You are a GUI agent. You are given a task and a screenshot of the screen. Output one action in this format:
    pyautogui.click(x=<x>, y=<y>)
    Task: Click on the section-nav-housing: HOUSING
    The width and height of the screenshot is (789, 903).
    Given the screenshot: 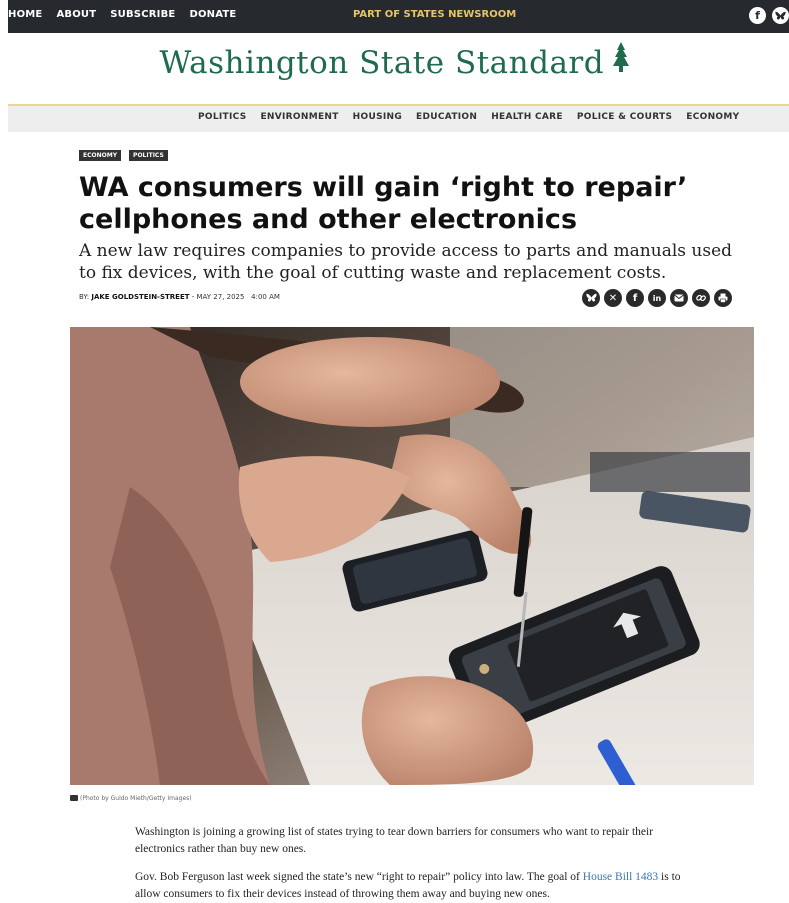 What is the action you would take?
    pyautogui.click(x=377, y=117)
    